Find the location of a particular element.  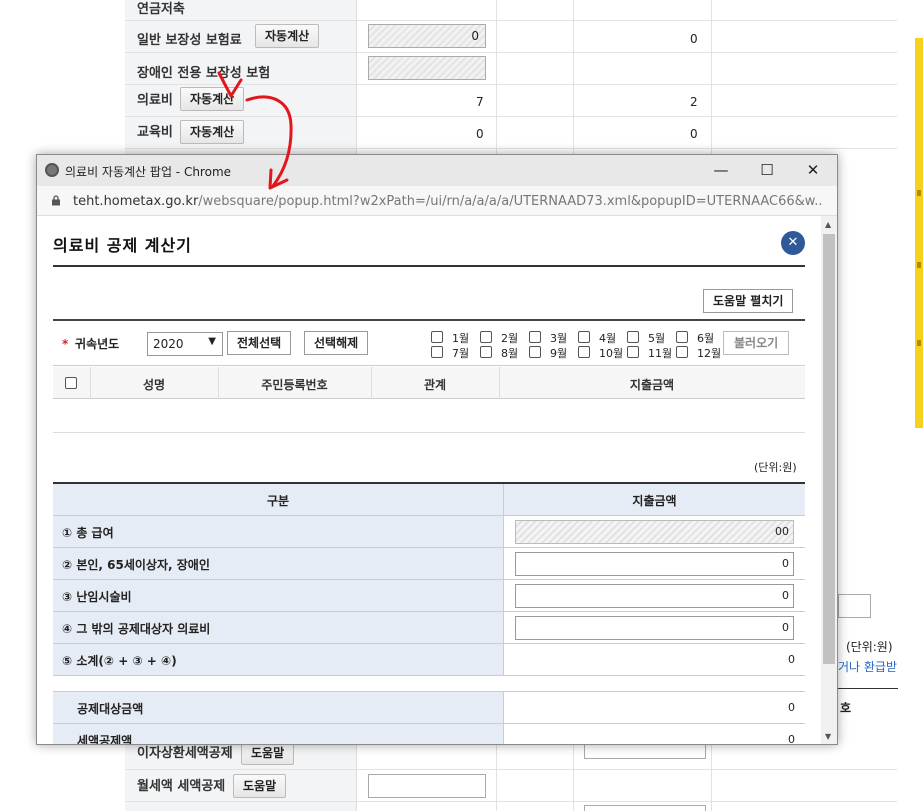

maximize-icon: ☐ is located at coordinates (767, 170).